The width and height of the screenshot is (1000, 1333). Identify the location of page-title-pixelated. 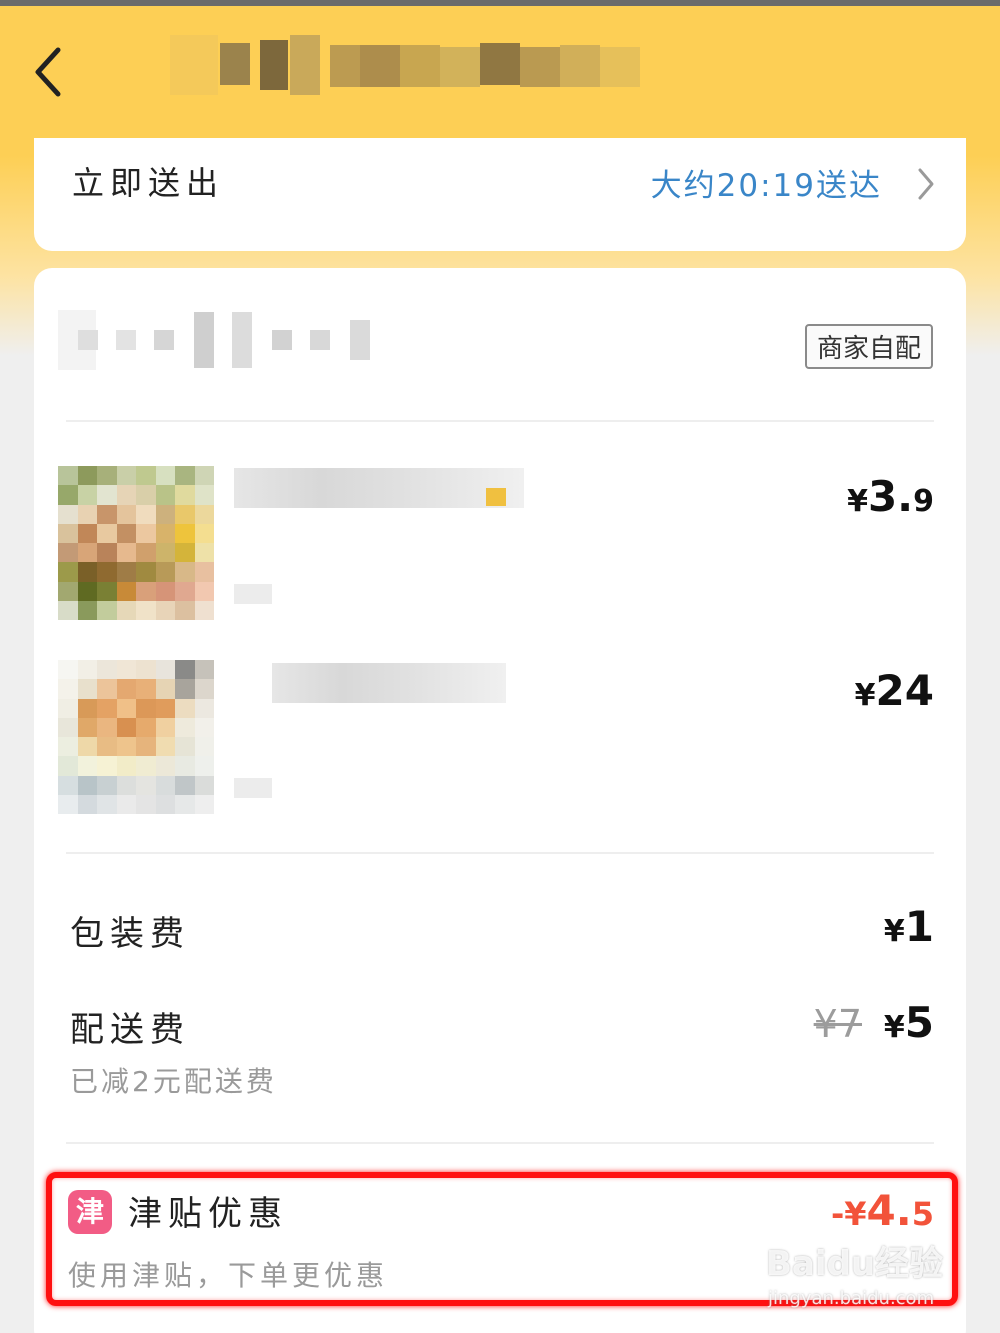
(400, 70).